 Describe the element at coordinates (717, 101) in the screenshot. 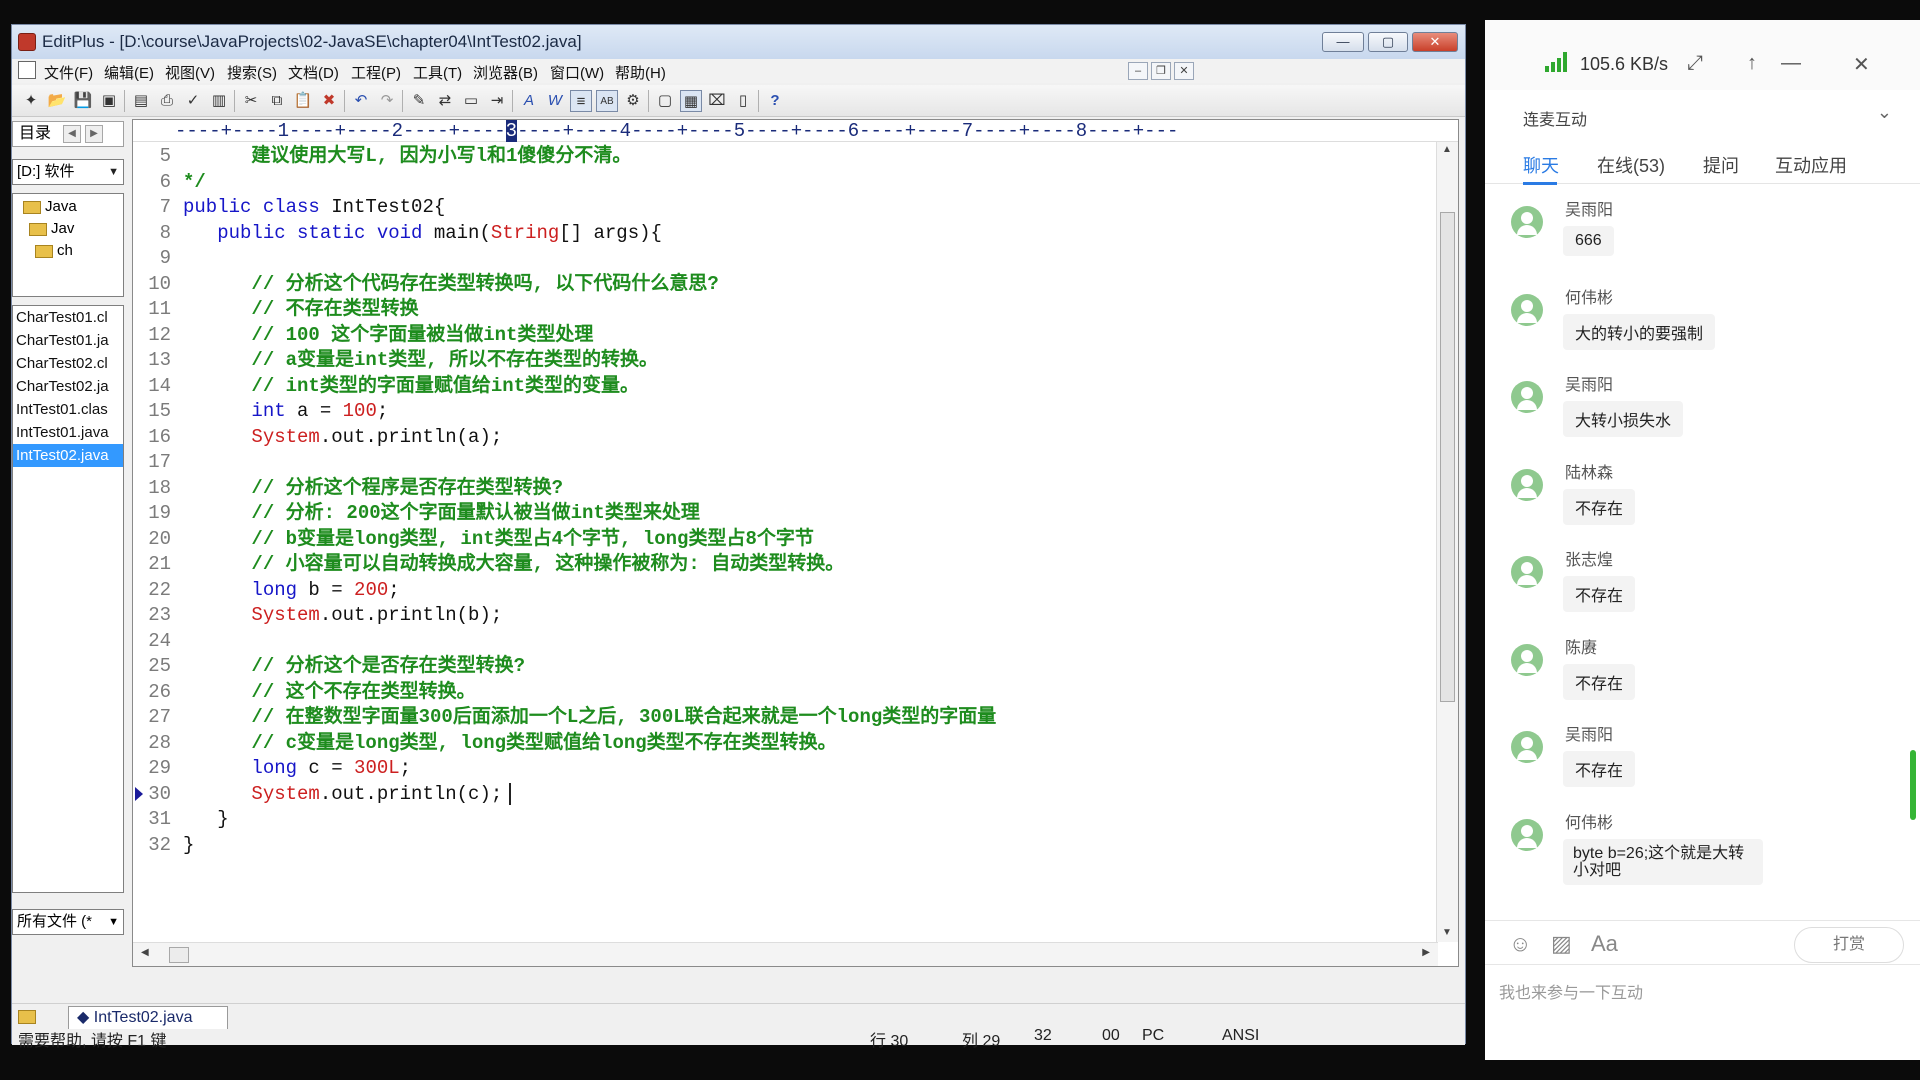

I see `output-icon: ⌧` at that location.